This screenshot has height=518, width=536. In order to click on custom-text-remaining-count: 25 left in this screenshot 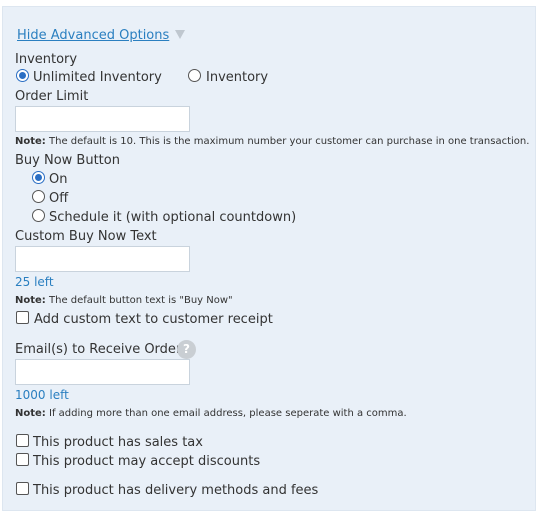, I will do `click(34, 282)`.